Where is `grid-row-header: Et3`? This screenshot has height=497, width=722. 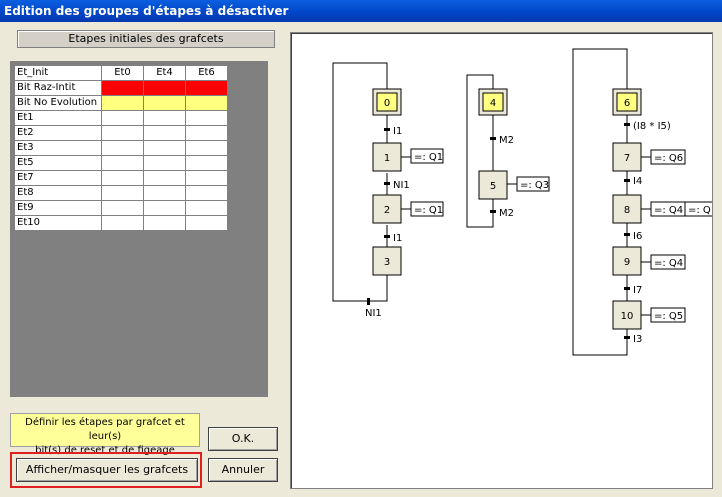 grid-row-header: Et3 is located at coordinates (58, 148).